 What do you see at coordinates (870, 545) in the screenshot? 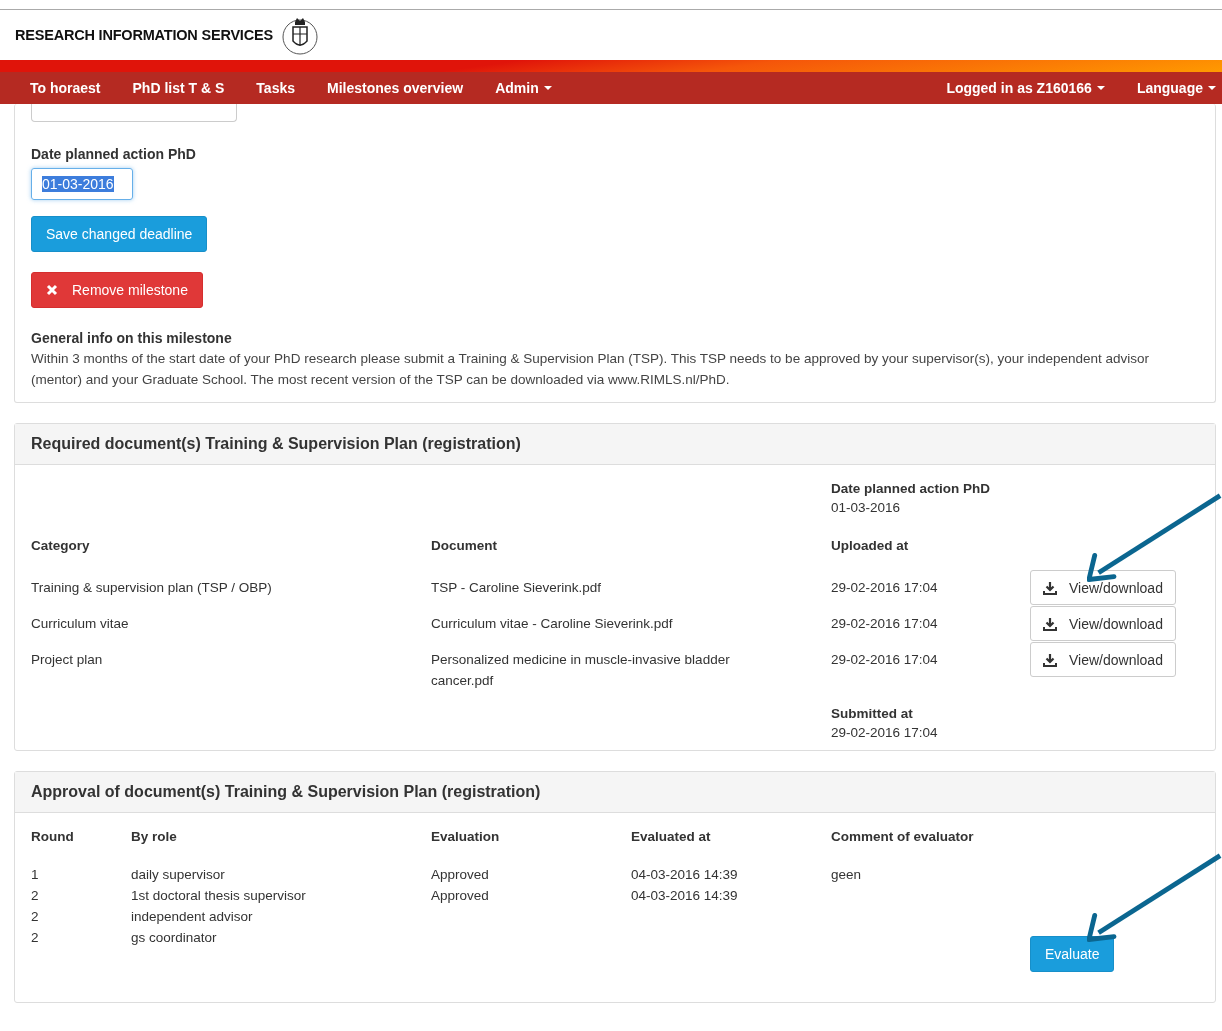
I see `column-header: Uploaded at` at bounding box center [870, 545].